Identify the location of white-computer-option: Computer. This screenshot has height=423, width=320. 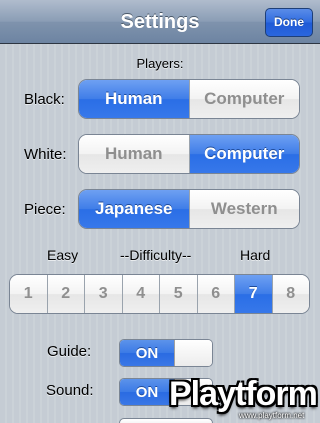
(244, 154).